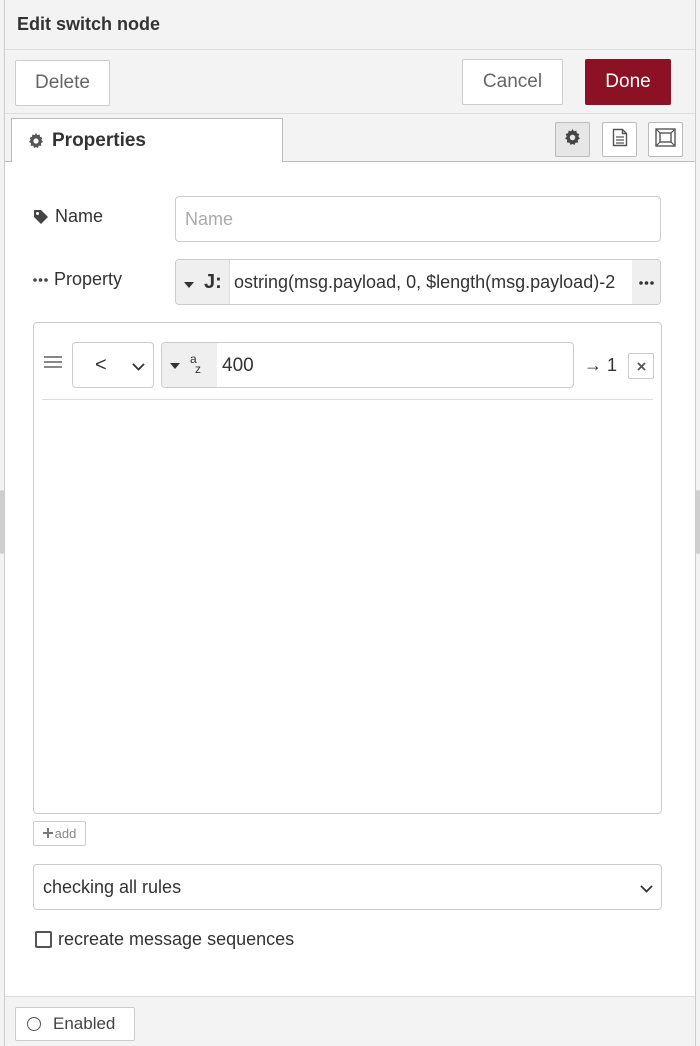  Describe the element at coordinates (628, 82) in the screenshot. I see `done-button: Done` at that location.